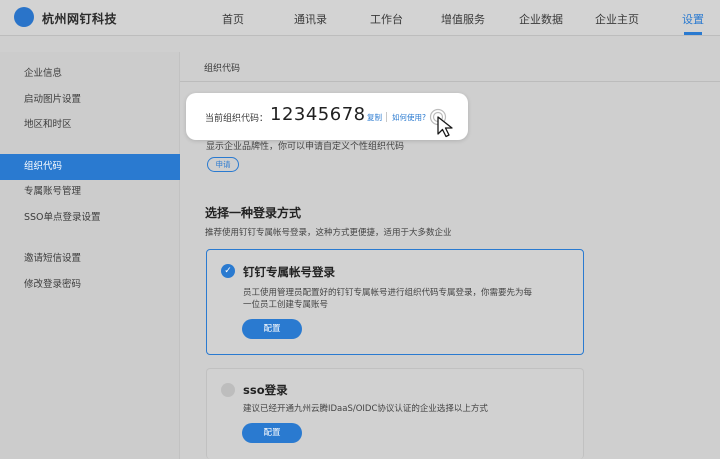 This screenshot has width=720, height=459. What do you see at coordinates (90, 259) in the screenshot?
I see `sidebar-item-invite-sms: 邀请短信设置` at bounding box center [90, 259].